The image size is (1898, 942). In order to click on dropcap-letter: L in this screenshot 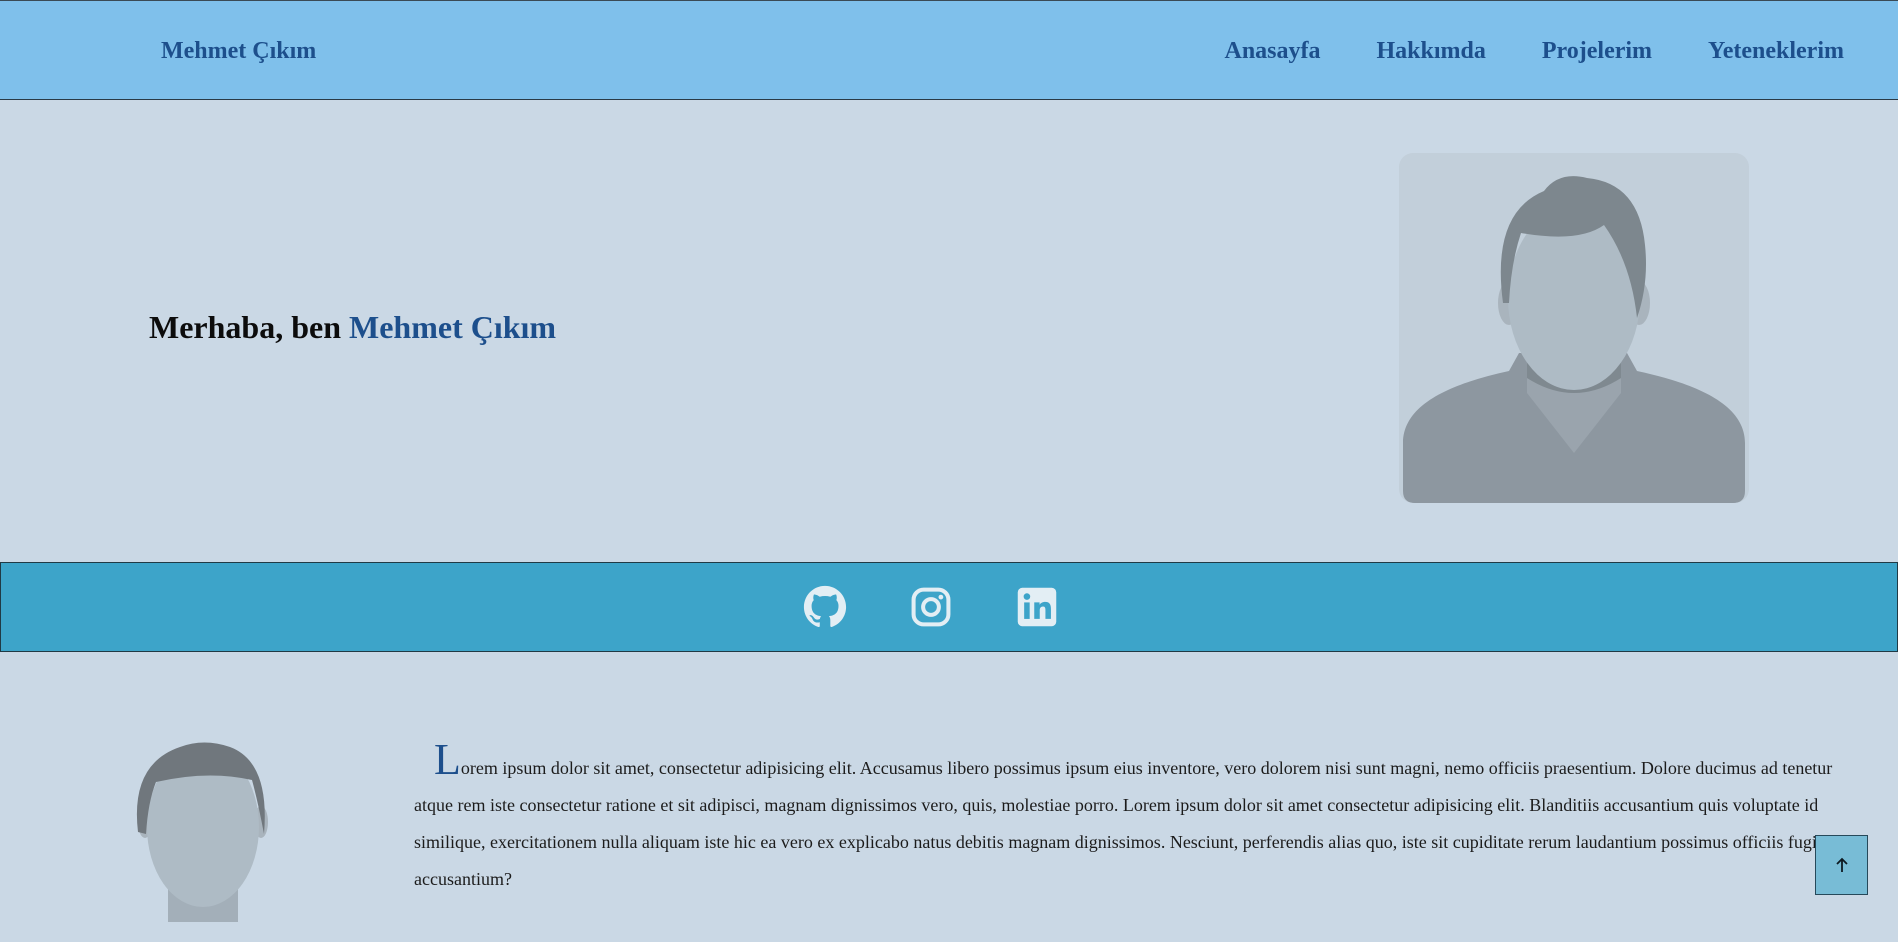, I will do `click(447, 759)`.